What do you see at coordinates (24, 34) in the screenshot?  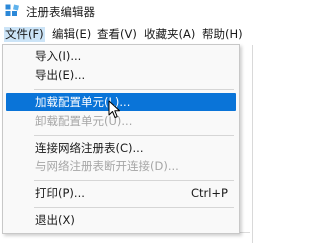 I see `menu-file: 文件(F)` at bounding box center [24, 34].